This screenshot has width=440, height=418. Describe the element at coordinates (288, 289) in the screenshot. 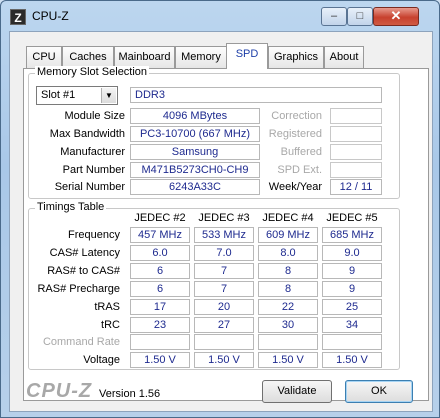

I see `timing-cell-ras-precharge-jedec4: 8` at that location.